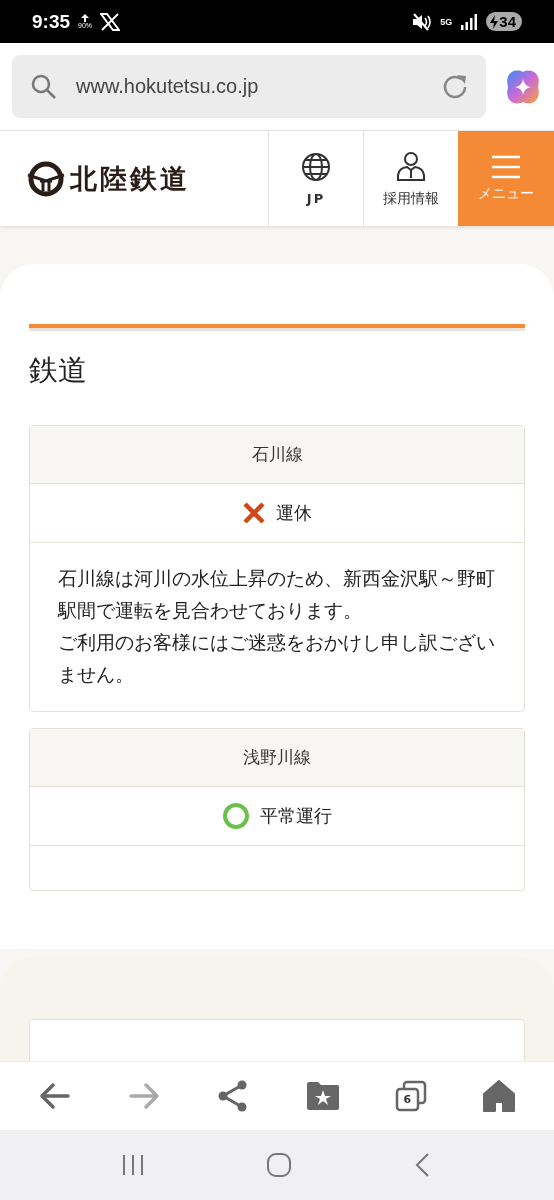 The image size is (554, 1200). Describe the element at coordinates (130, 178) in the screenshot. I see `company-logo-text: 北陸鉄道` at that location.